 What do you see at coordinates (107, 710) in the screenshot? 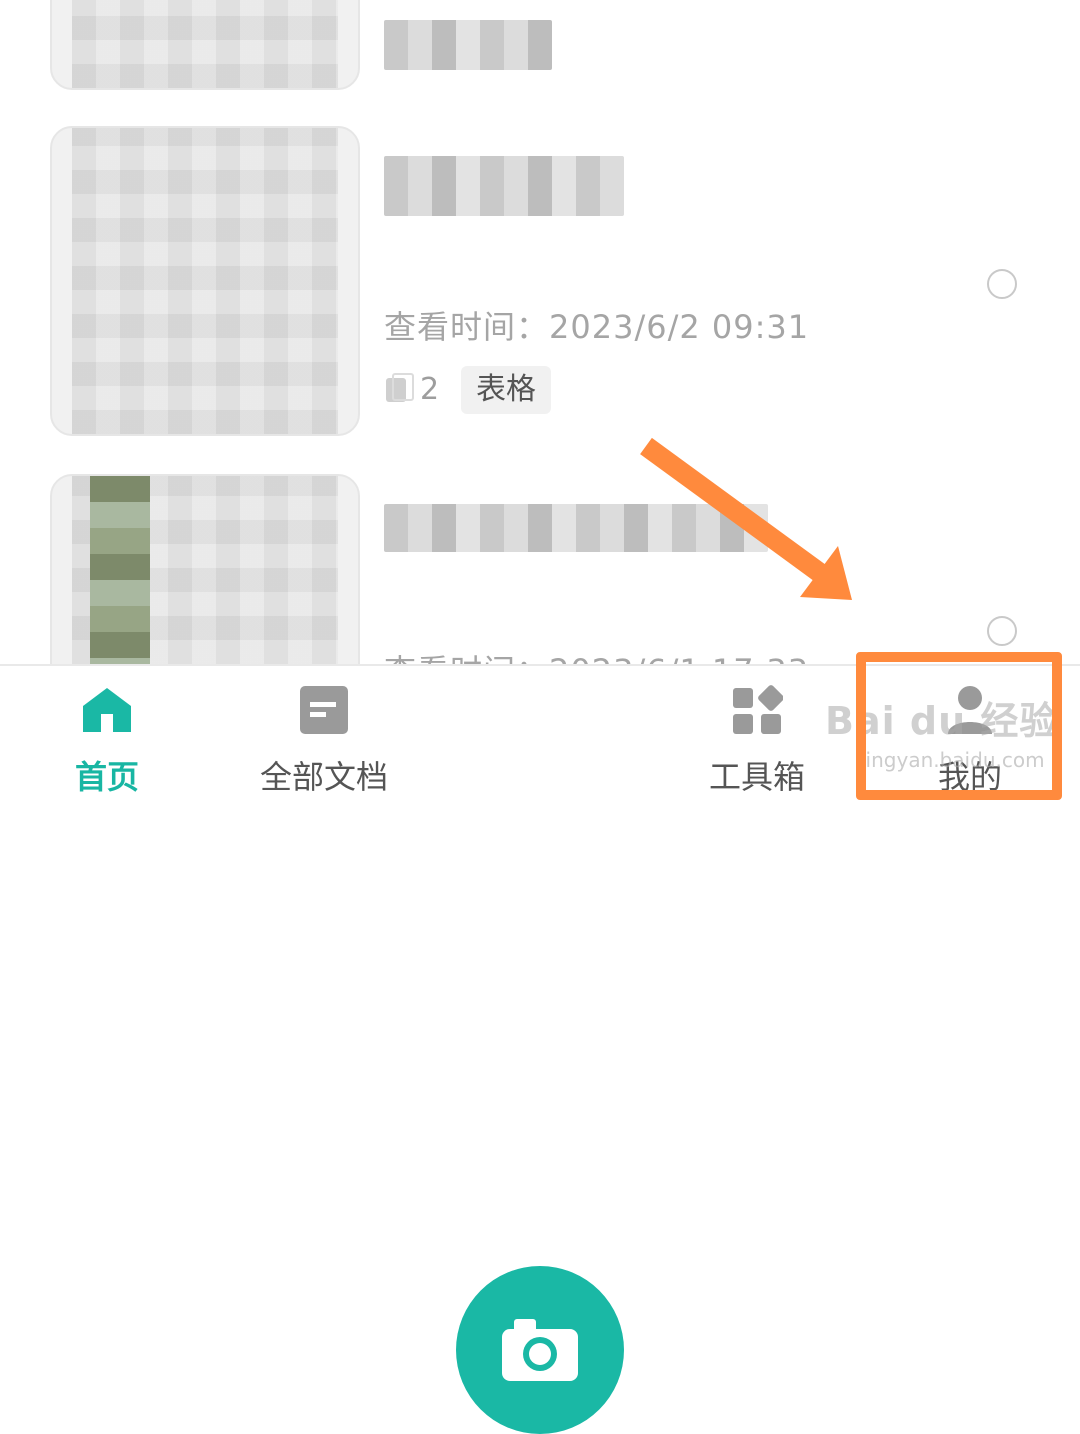
I see `home-icon` at bounding box center [107, 710].